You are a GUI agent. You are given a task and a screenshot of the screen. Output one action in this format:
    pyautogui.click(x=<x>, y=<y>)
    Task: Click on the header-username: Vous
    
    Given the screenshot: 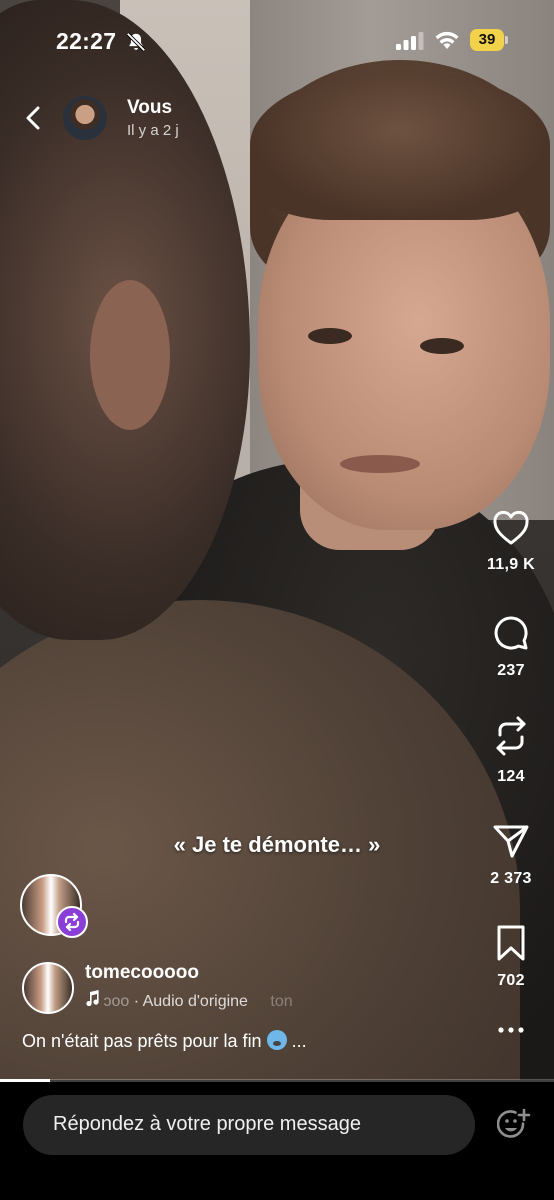 What is the action you would take?
    pyautogui.click(x=149, y=108)
    